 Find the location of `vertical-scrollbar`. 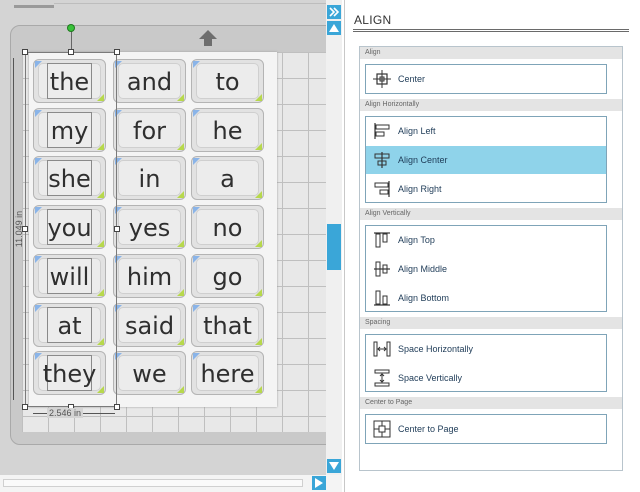

vertical-scrollbar is located at coordinates (334, 237).